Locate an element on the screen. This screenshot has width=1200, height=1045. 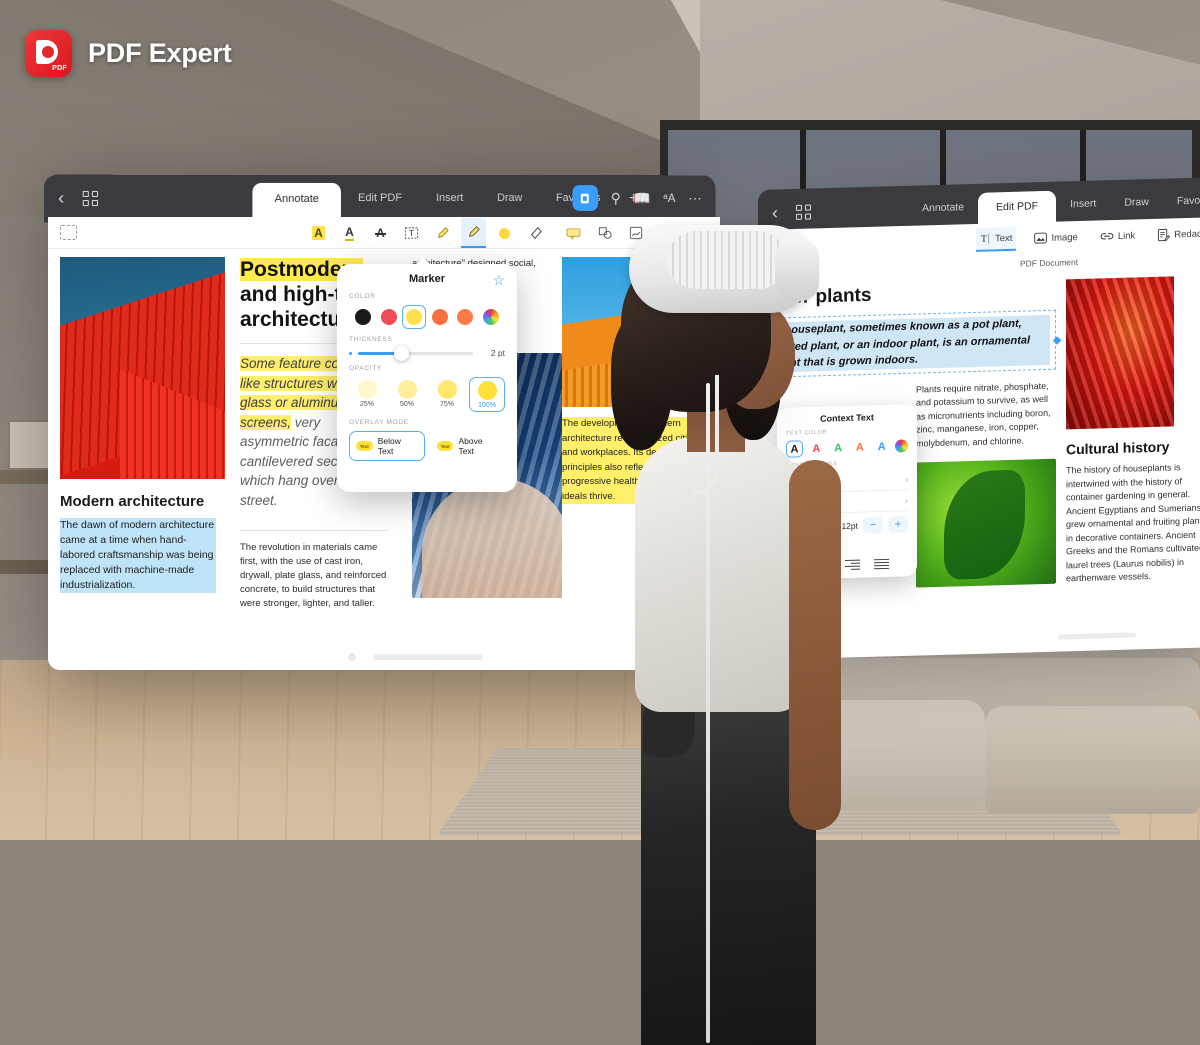
color-section-label: COLOR is located at coordinates (362, 296).